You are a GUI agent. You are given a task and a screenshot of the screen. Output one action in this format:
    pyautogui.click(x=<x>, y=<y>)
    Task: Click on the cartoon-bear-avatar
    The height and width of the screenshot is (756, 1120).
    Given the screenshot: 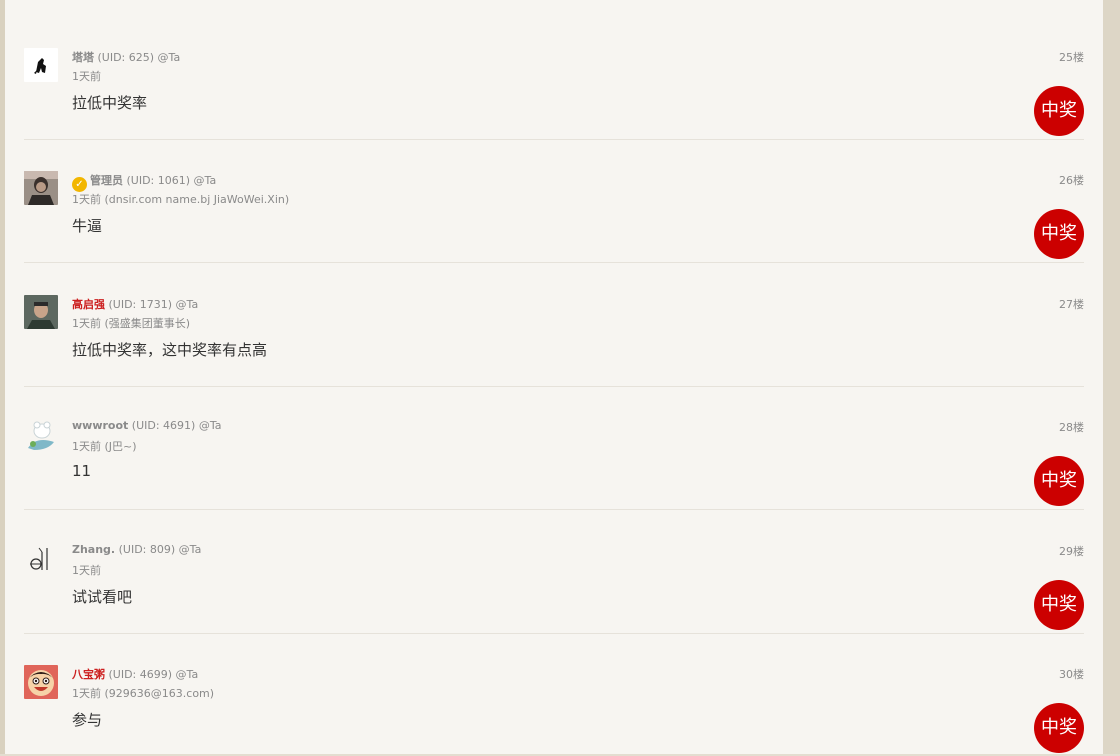 What is the action you would take?
    pyautogui.click(x=41, y=435)
    